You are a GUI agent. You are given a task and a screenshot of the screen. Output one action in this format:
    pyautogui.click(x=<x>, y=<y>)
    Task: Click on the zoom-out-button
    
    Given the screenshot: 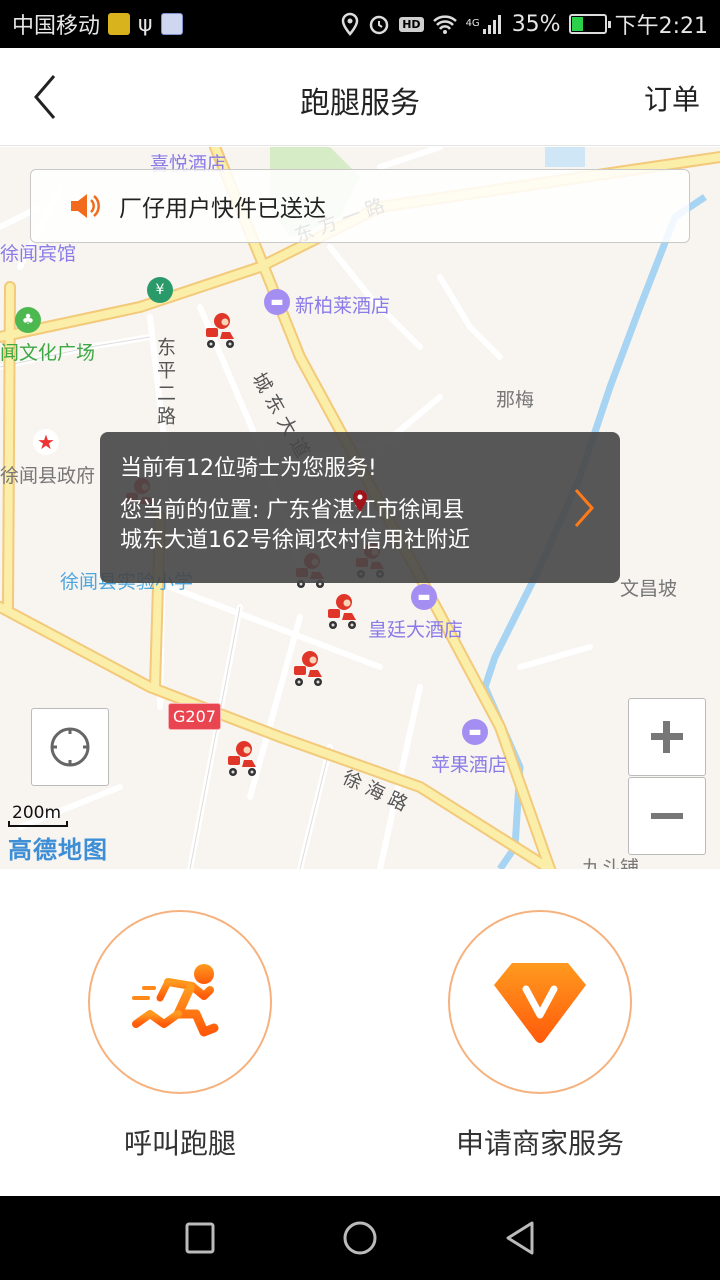 What is the action you would take?
    pyautogui.click(x=667, y=816)
    